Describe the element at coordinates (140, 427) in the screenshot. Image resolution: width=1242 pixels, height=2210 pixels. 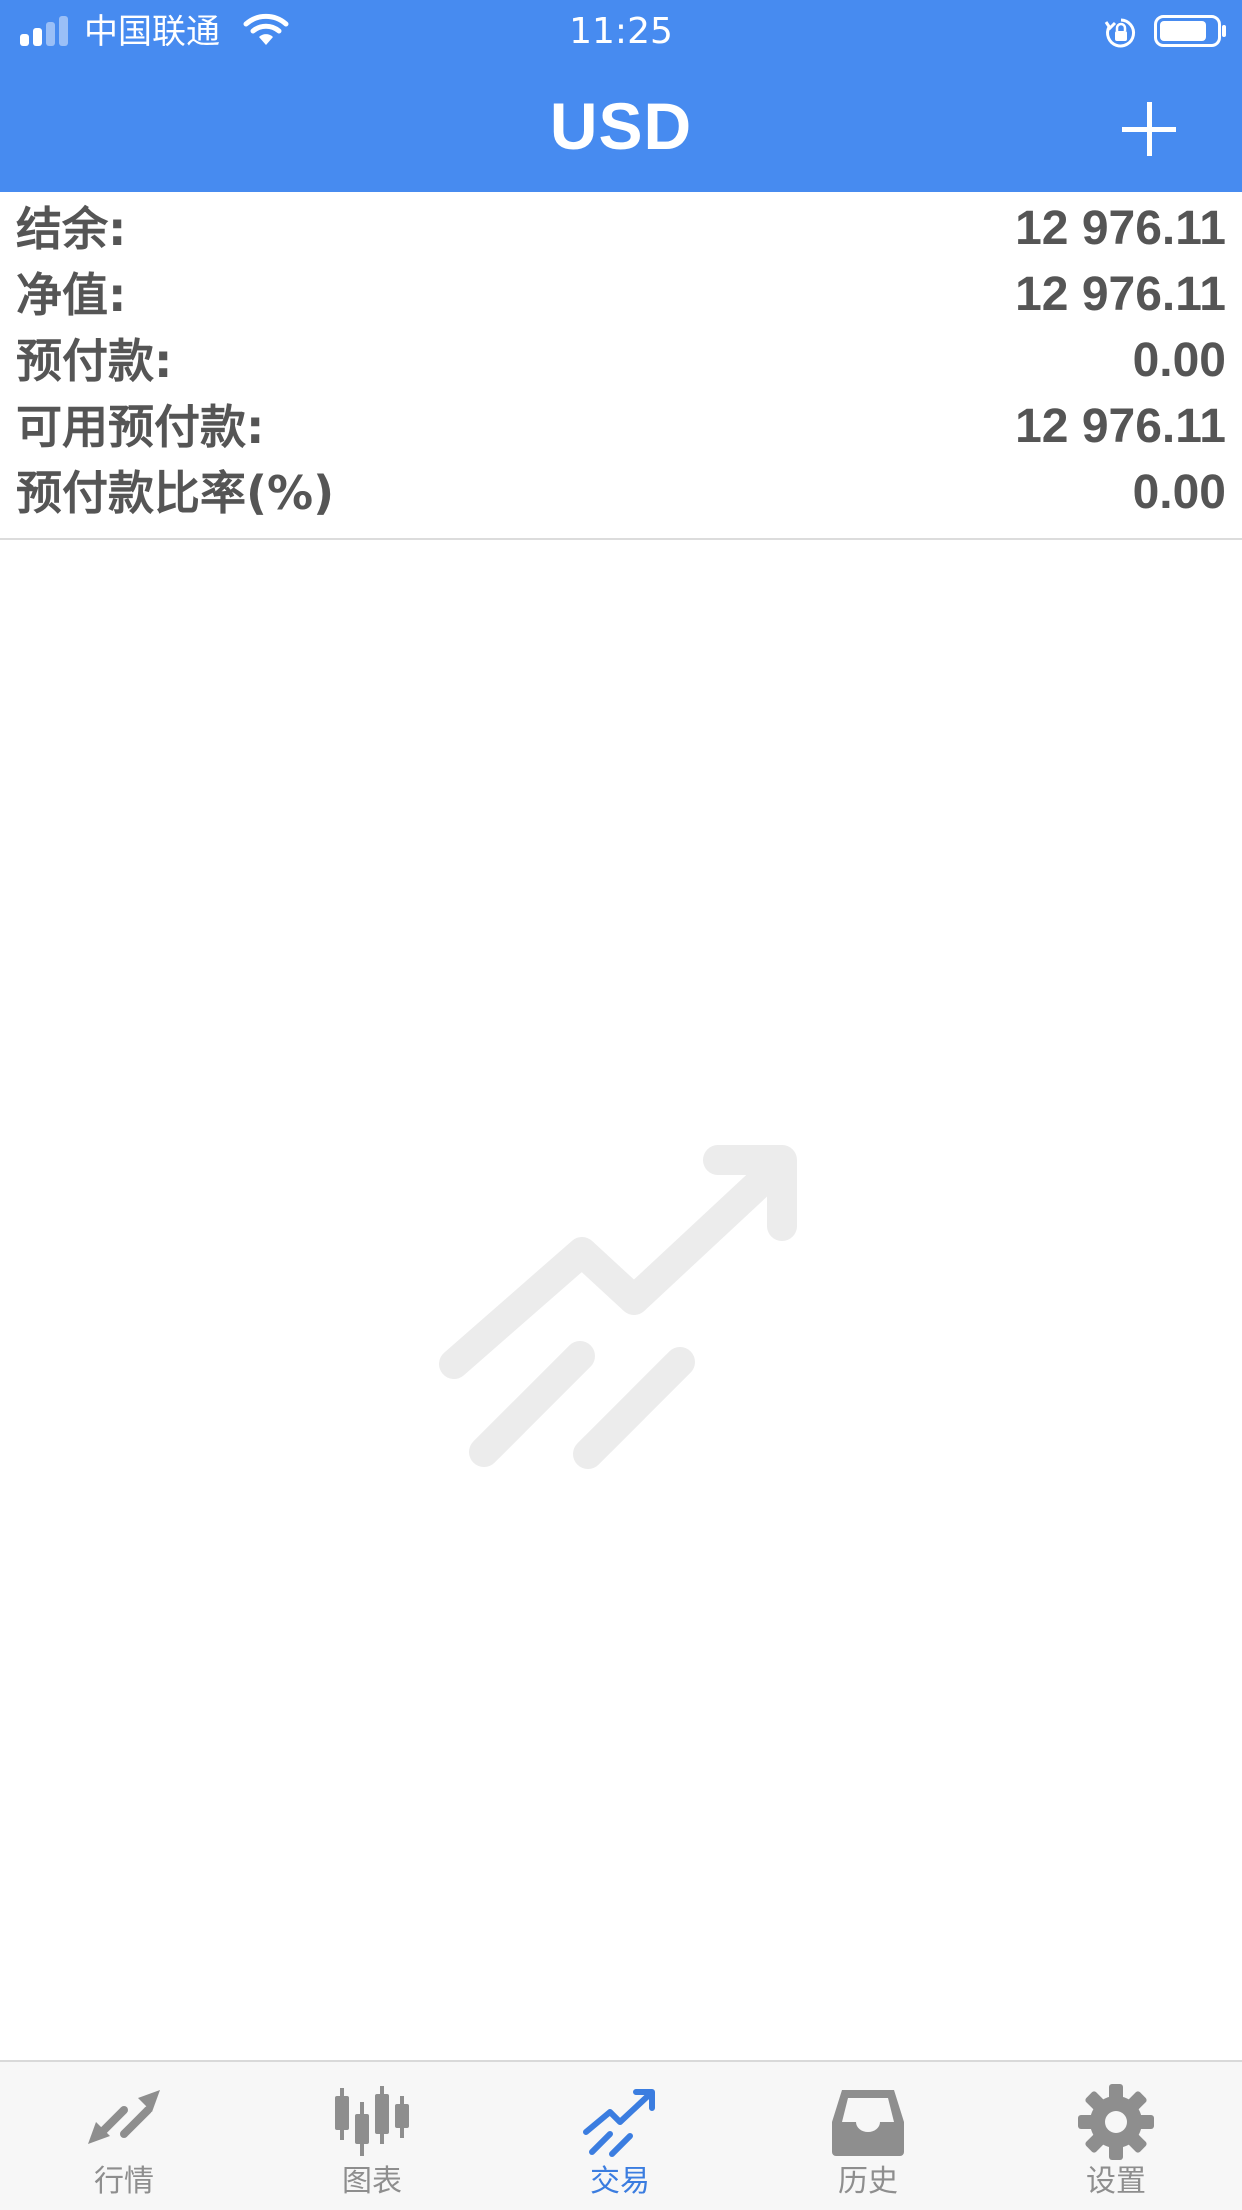
I see `free-margin-label: 可用预付款:` at that location.